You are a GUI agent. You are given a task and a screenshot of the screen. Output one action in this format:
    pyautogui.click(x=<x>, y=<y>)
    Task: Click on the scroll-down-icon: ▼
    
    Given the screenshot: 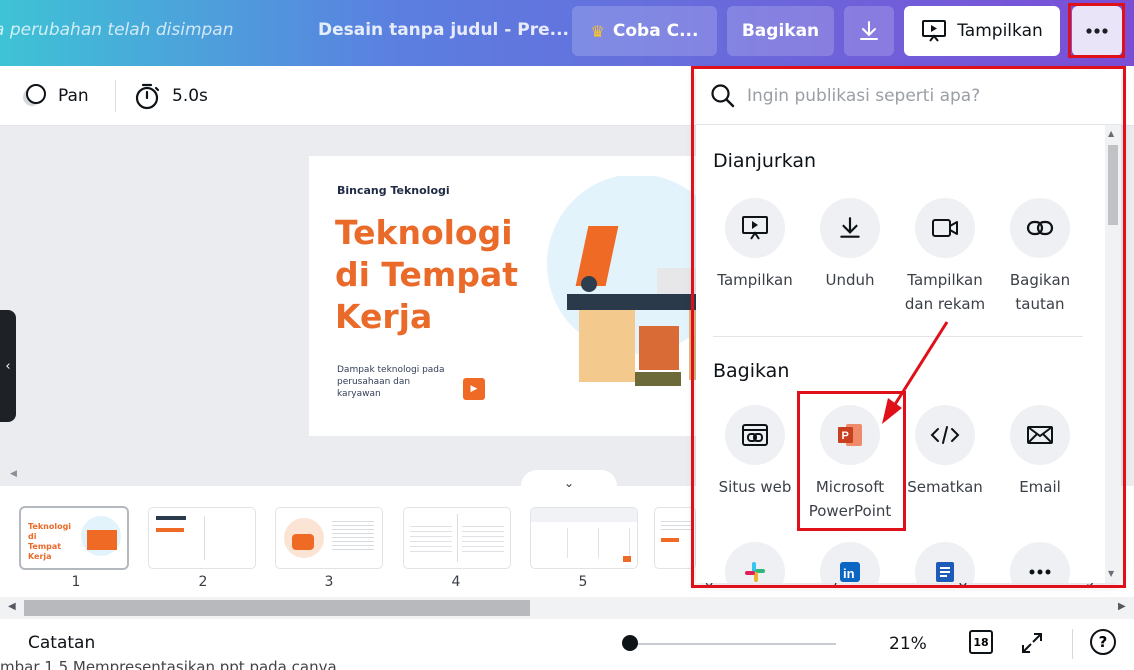 What is the action you would take?
    pyautogui.click(x=1111, y=573)
    